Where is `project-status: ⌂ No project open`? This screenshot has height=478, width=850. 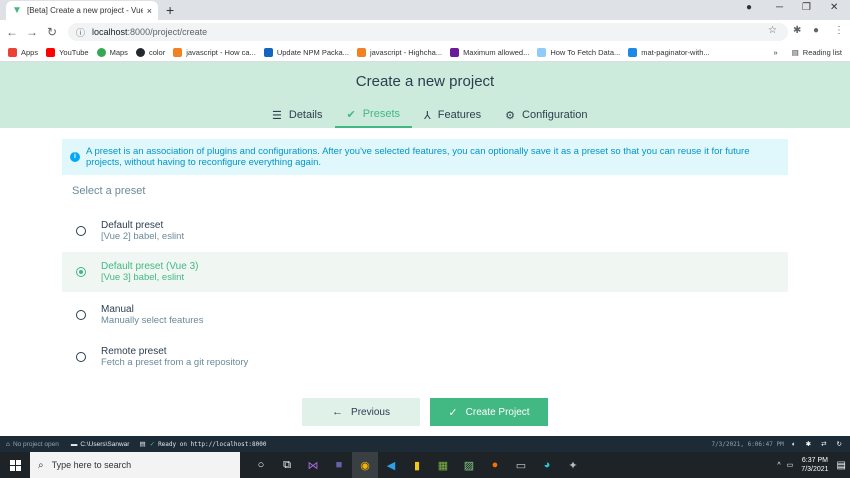
project-status: ⌂ No project open is located at coordinates (32, 444).